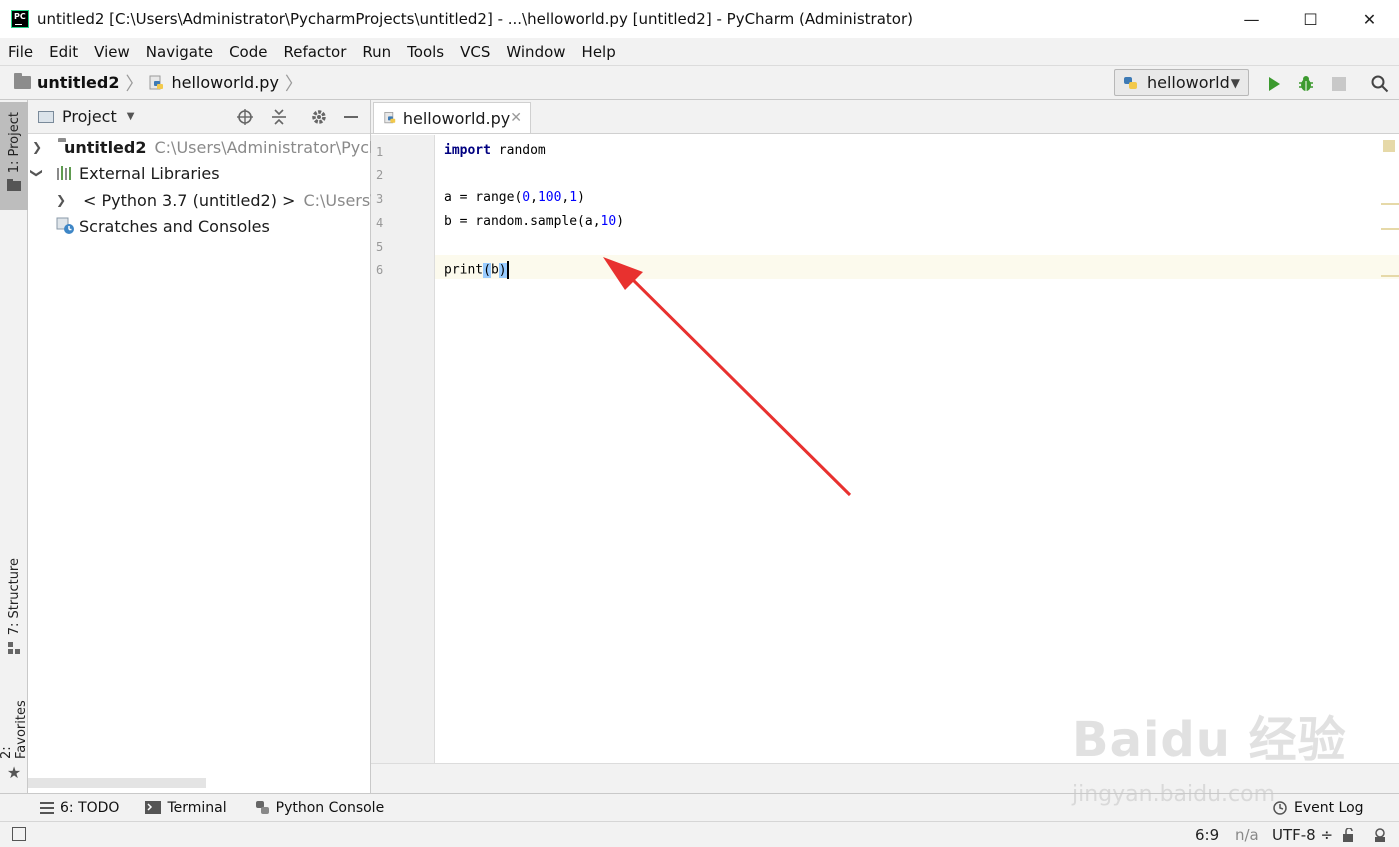  What do you see at coordinates (330, 807) in the screenshot?
I see `python-console-label: Python Console` at bounding box center [330, 807].